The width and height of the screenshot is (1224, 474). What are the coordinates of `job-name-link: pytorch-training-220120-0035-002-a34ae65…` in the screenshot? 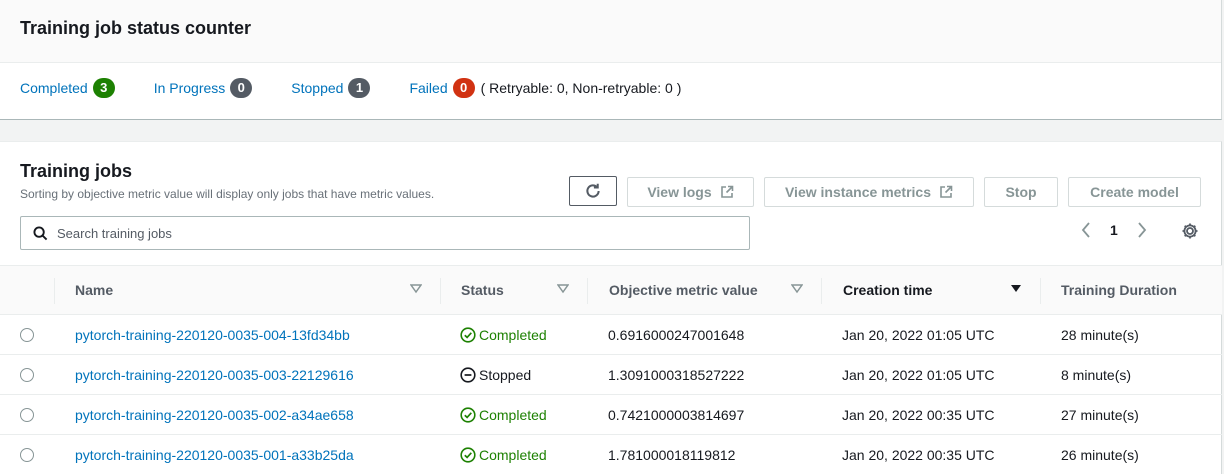 It's located at (214, 415).